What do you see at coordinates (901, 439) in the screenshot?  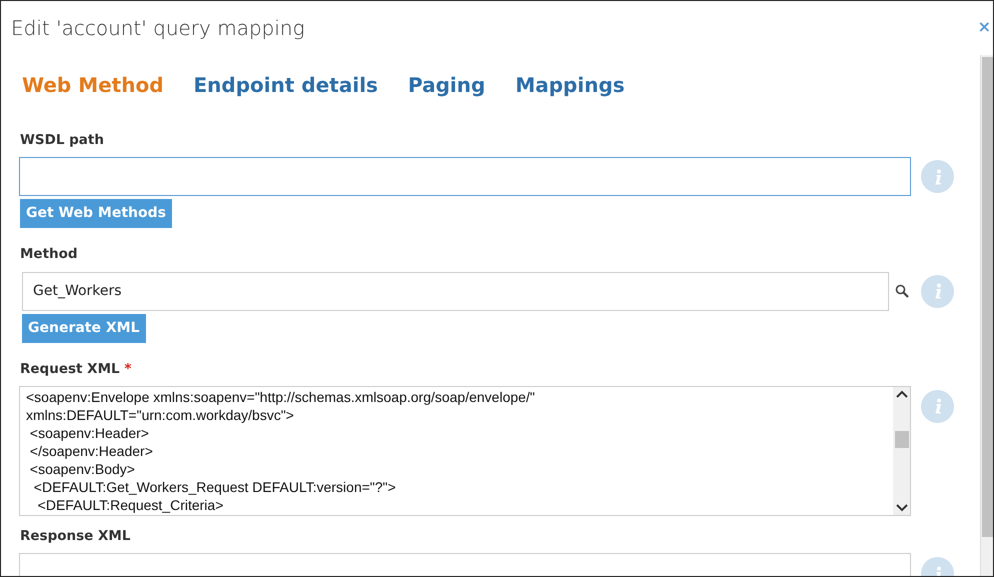 I see `scrollbar-thumb` at bounding box center [901, 439].